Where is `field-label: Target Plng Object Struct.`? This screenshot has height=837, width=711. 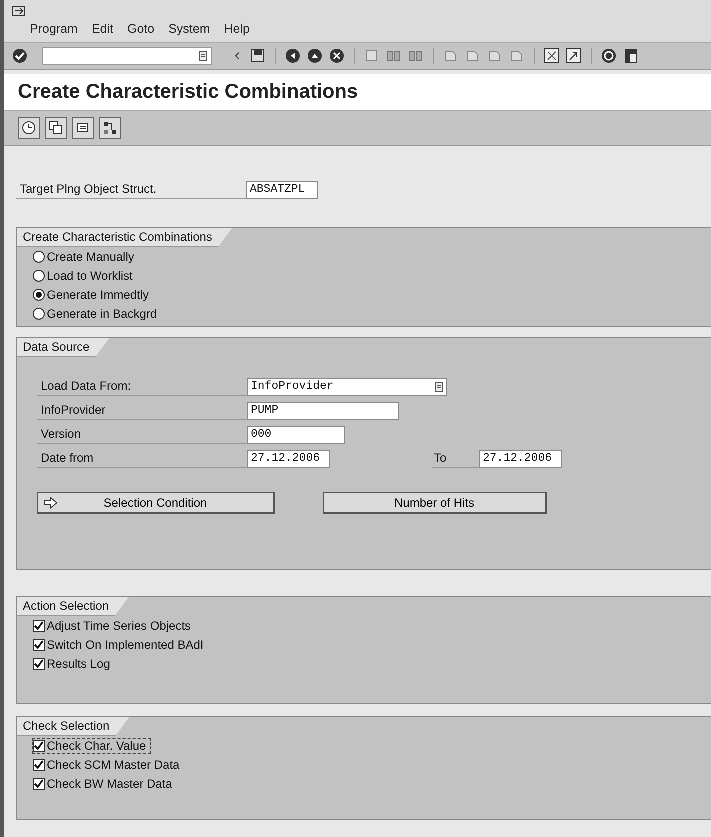
field-label: Target Plng Object Struct. is located at coordinates (131, 189).